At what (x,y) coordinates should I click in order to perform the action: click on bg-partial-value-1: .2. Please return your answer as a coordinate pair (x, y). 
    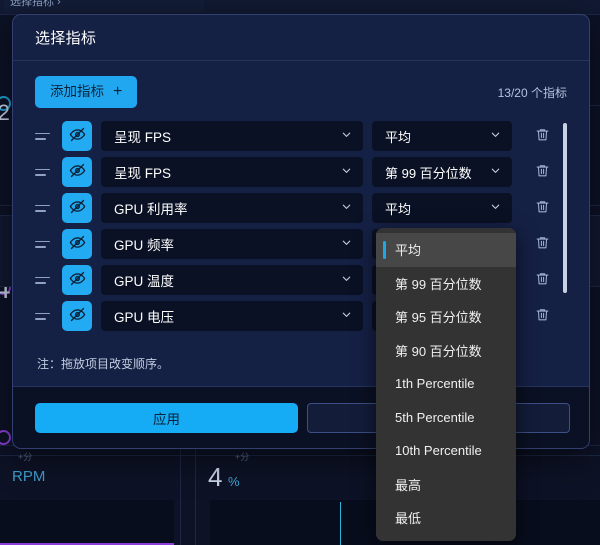
    Looking at the image, I should click on (5, 112).